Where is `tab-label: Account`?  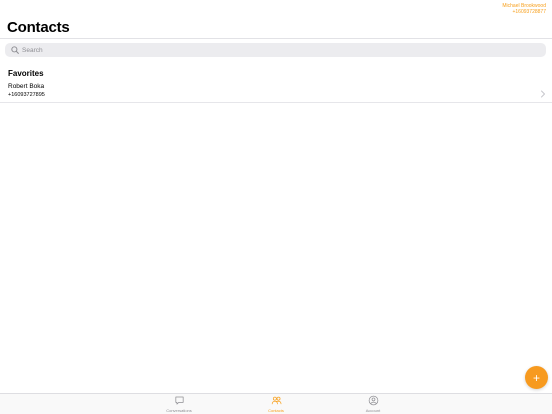
tab-label: Account is located at coordinates (373, 410).